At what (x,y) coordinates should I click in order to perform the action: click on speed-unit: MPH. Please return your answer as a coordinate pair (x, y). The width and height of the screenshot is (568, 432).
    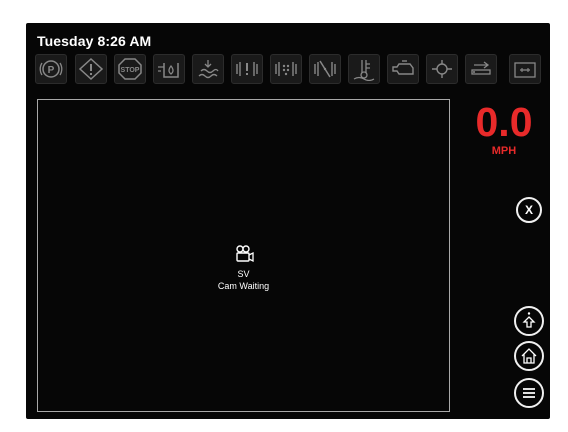
    Looking at the image, I should click on (504, 151).